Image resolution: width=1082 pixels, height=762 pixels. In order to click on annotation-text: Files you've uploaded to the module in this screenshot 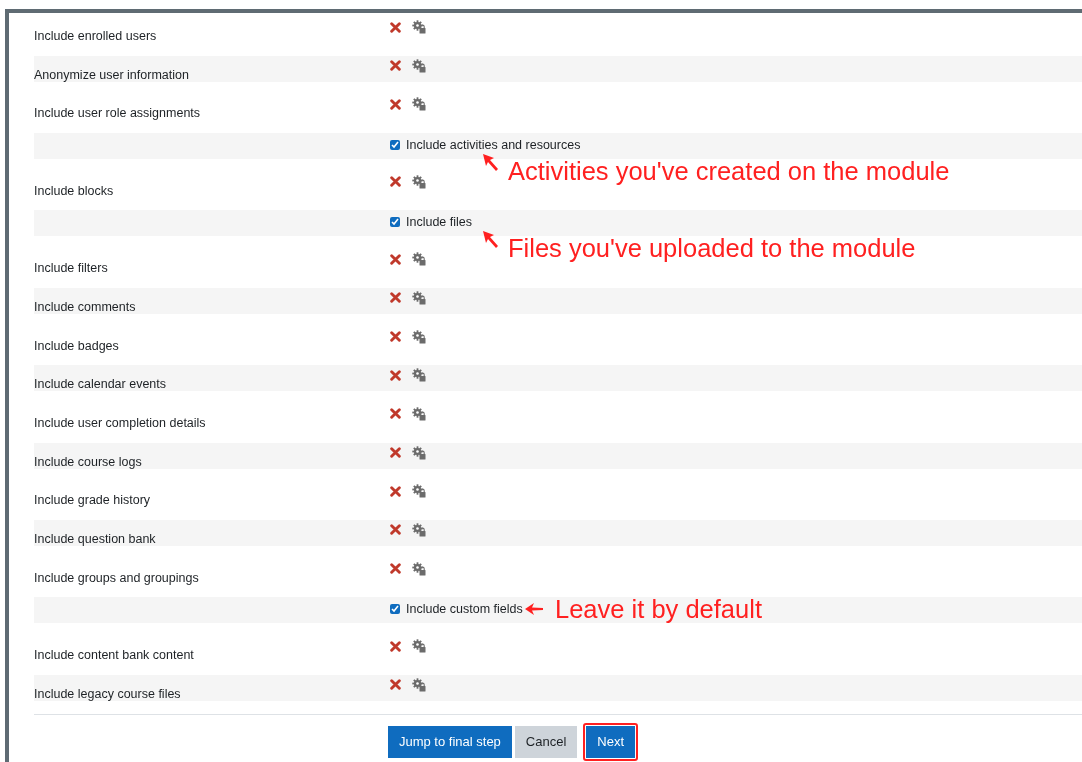, I will do `click(712, 248)`.